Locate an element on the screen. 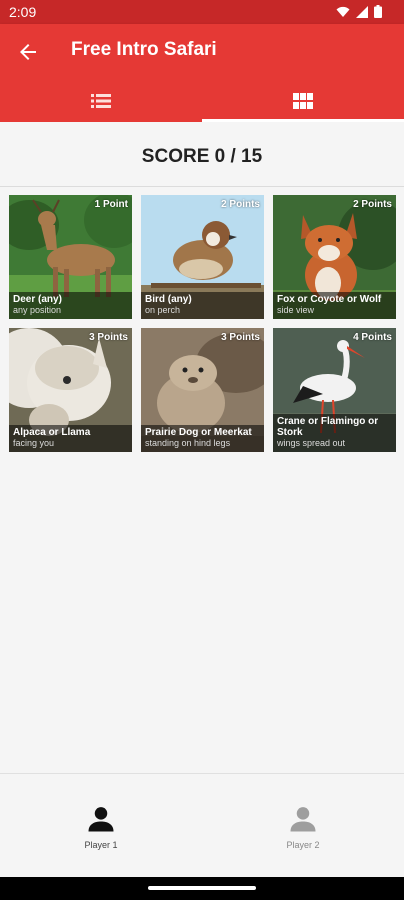  card-title: Bird (any) is located at coordinates (168, 299).